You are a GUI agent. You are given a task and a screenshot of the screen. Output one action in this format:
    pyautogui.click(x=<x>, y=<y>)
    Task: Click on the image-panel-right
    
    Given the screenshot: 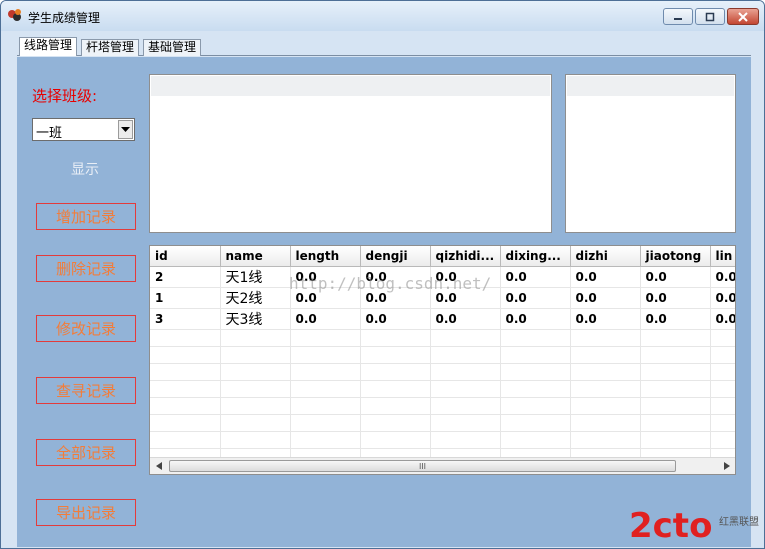 What is the action you would take?
    pyautogui.click(x=650, y=153)
    